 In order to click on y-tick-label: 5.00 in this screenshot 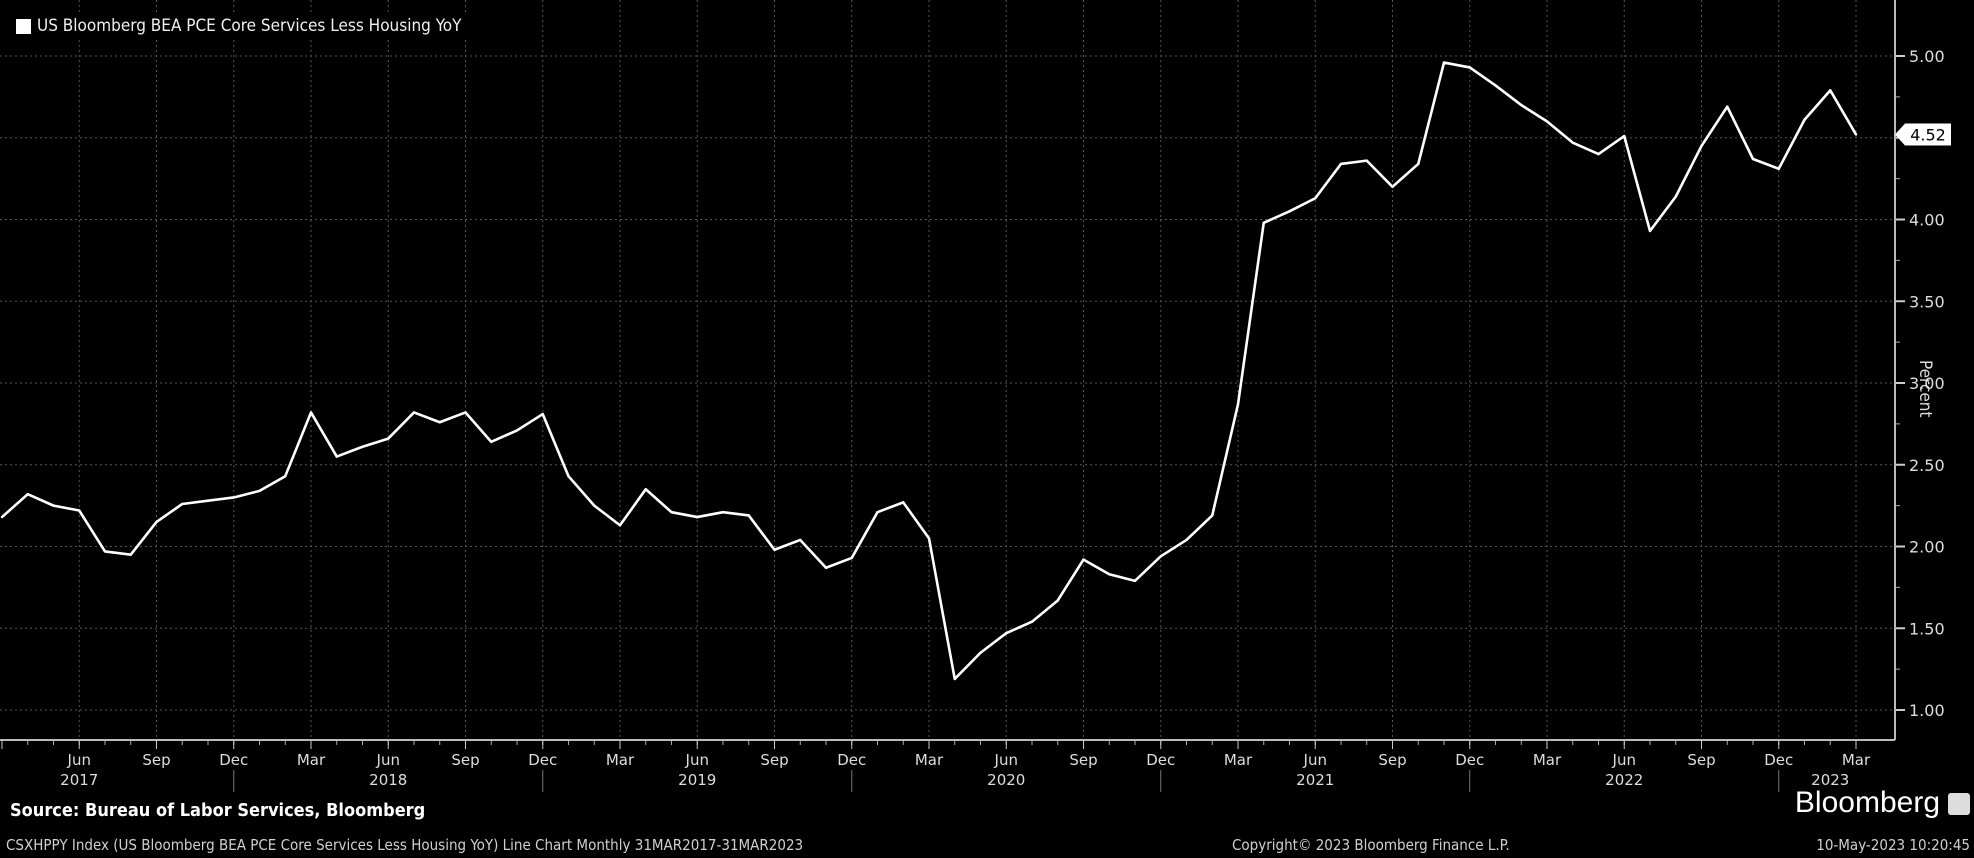, I will do `click(1927, 56)`.